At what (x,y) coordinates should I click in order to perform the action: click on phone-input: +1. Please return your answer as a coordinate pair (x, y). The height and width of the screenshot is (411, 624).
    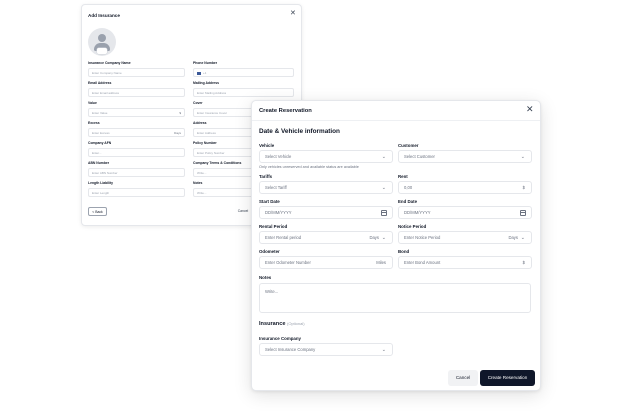
    Looking at the image, I should click on (243, 72).